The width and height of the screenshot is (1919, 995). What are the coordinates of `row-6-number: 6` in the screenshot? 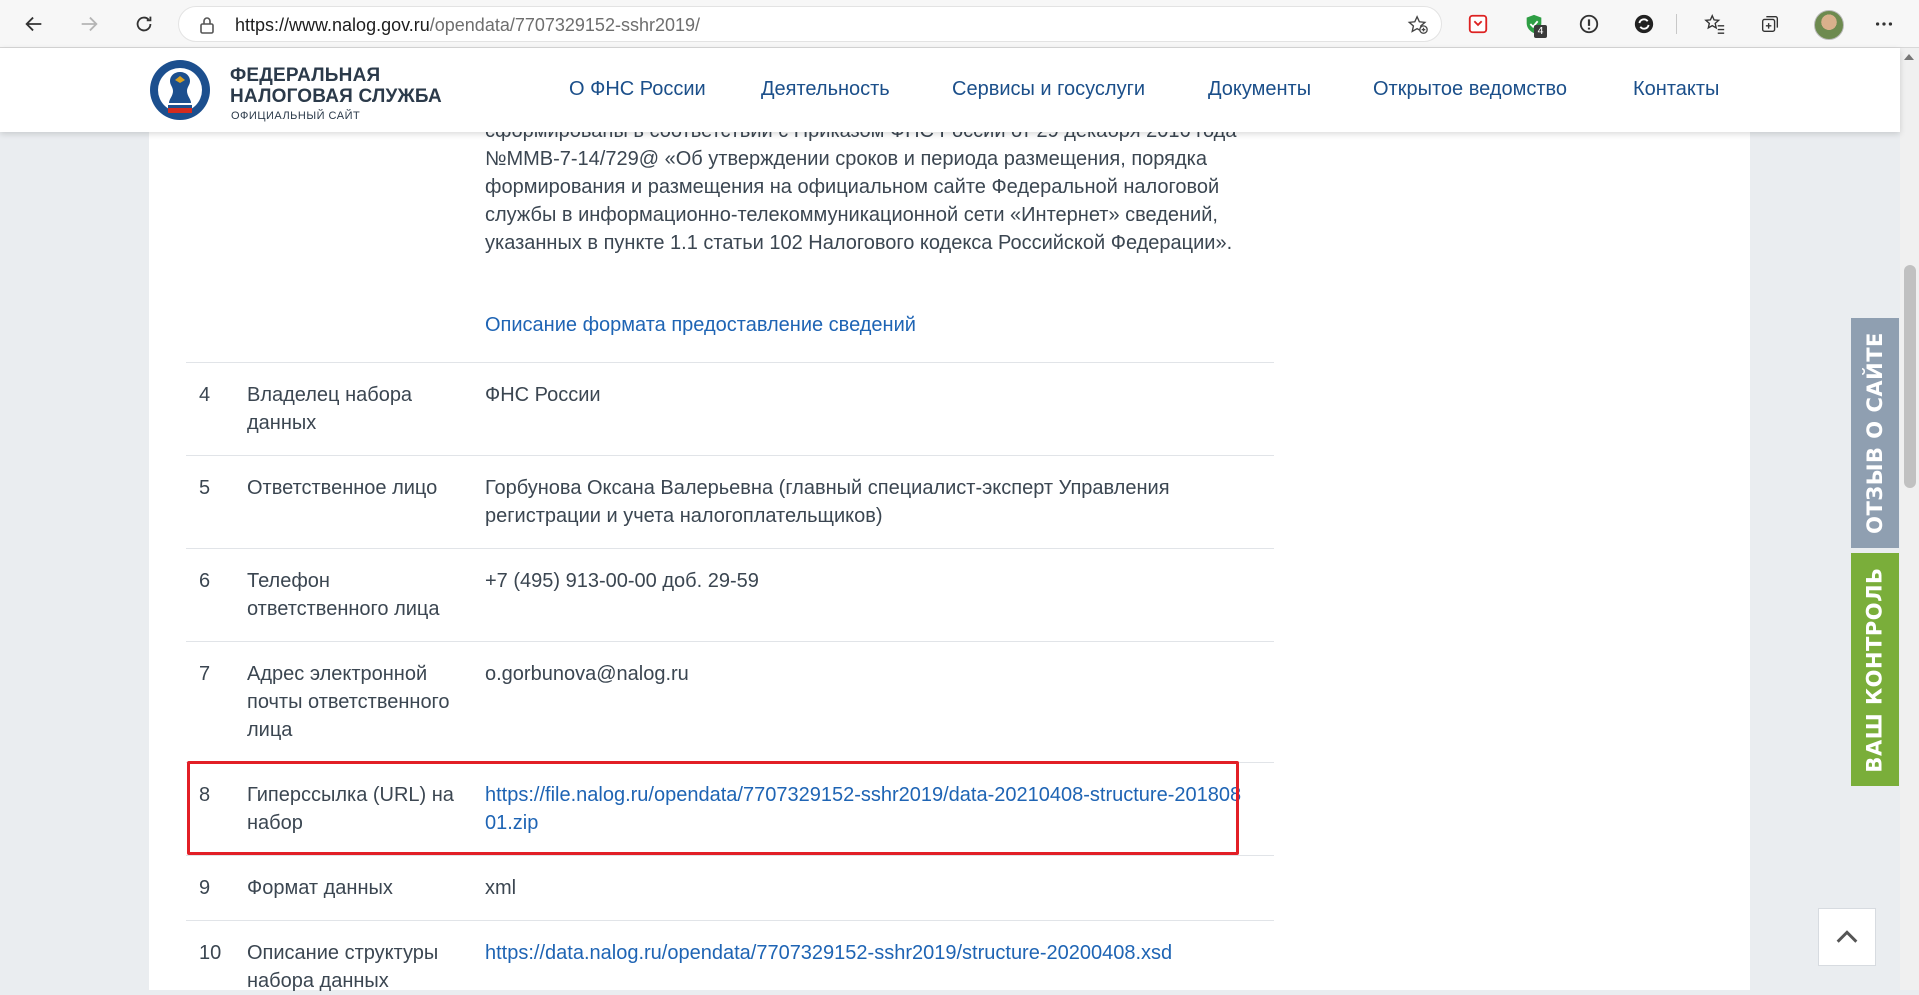 It's located at (205, 581).